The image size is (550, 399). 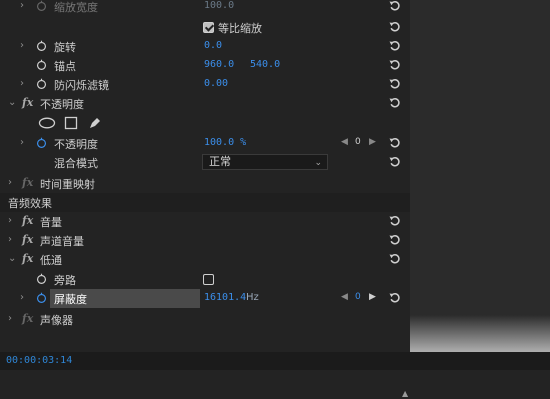 I want to click on opacity-effect-label: 不透明度, so click(x=62, y=104).